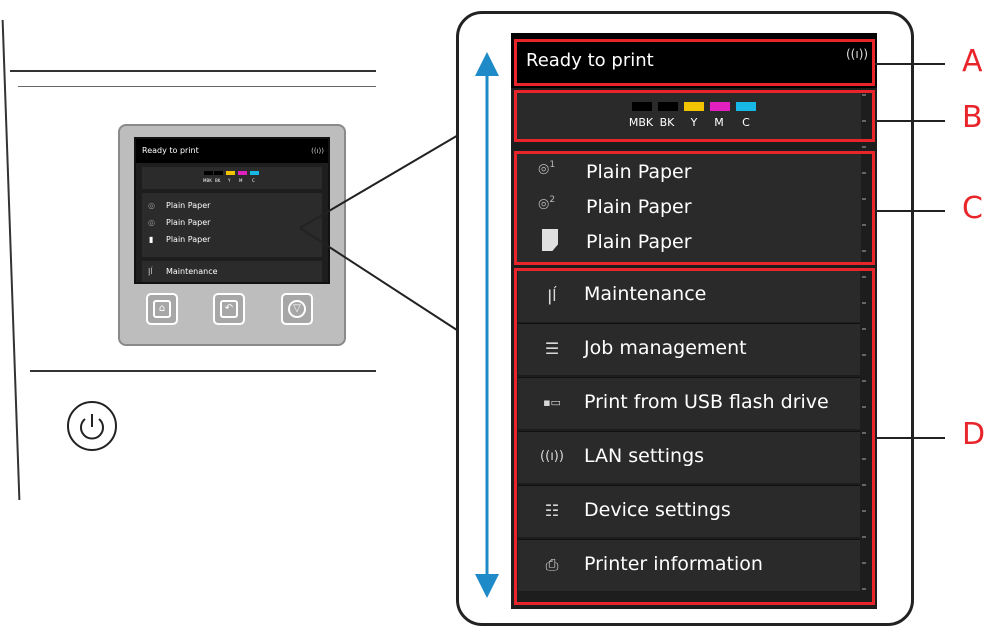  What do you see at coordinates (380, 233) in the screenshot?
I see `zoom-wedge` at bounding box center [380, 233].